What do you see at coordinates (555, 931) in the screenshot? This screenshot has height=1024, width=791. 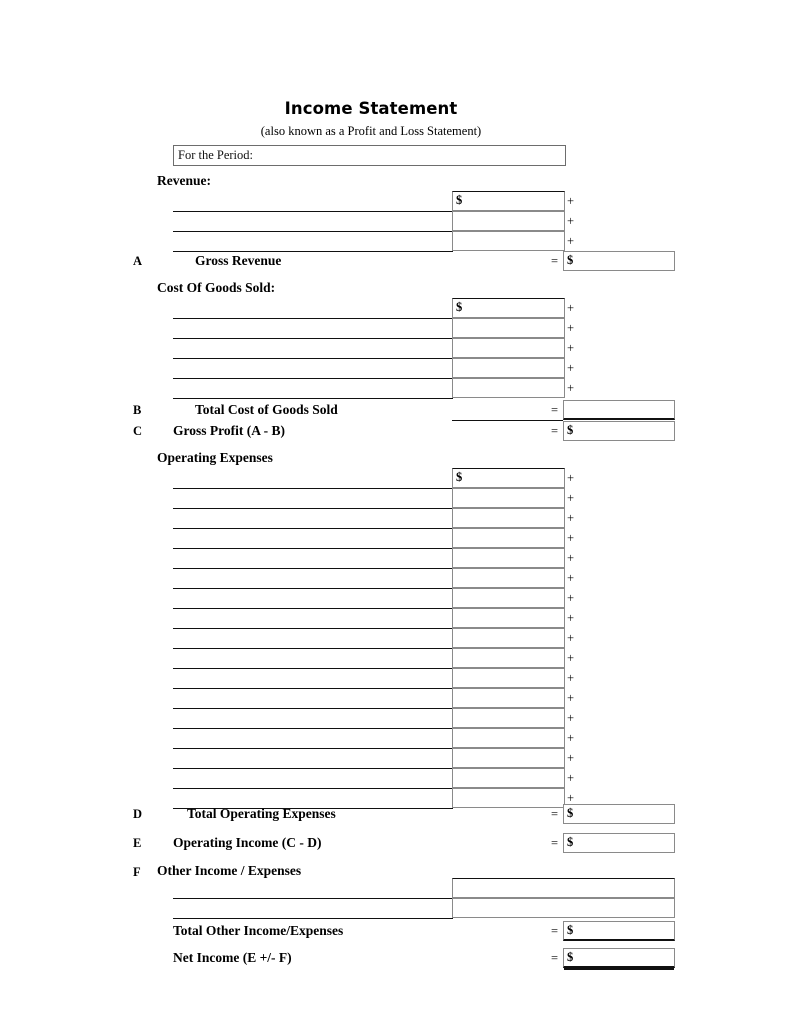 I see `total-other-income-equals-operator: =` at bounding box center [555, 931].